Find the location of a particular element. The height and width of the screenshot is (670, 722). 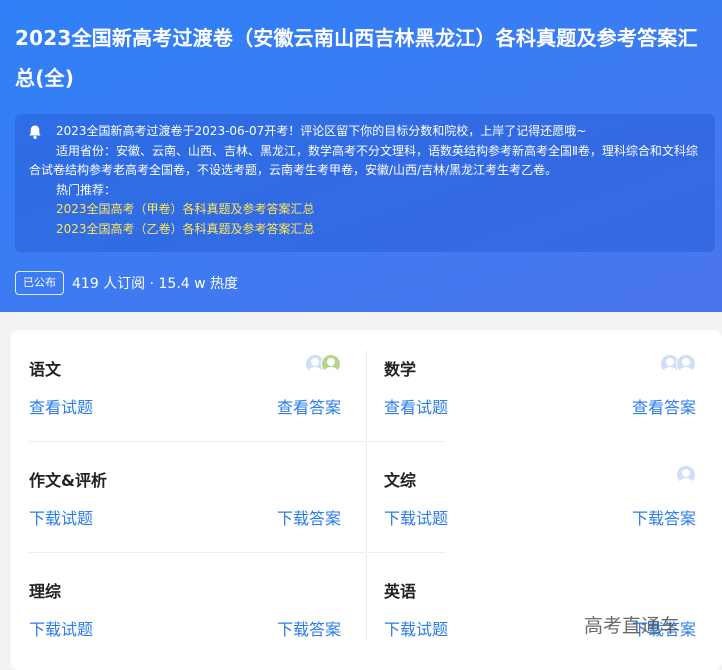

subject-cell-science: 理综 下载试题 下载答案 is located at coordinates (176, 600).